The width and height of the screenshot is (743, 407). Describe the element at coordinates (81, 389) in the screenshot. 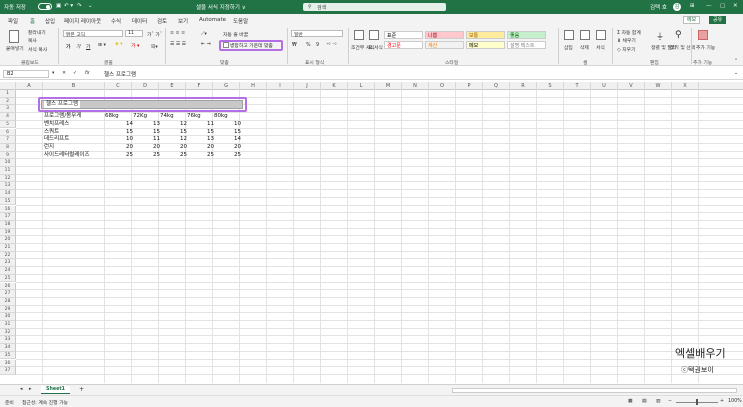

I see `add-sheet-button: +` at that location.